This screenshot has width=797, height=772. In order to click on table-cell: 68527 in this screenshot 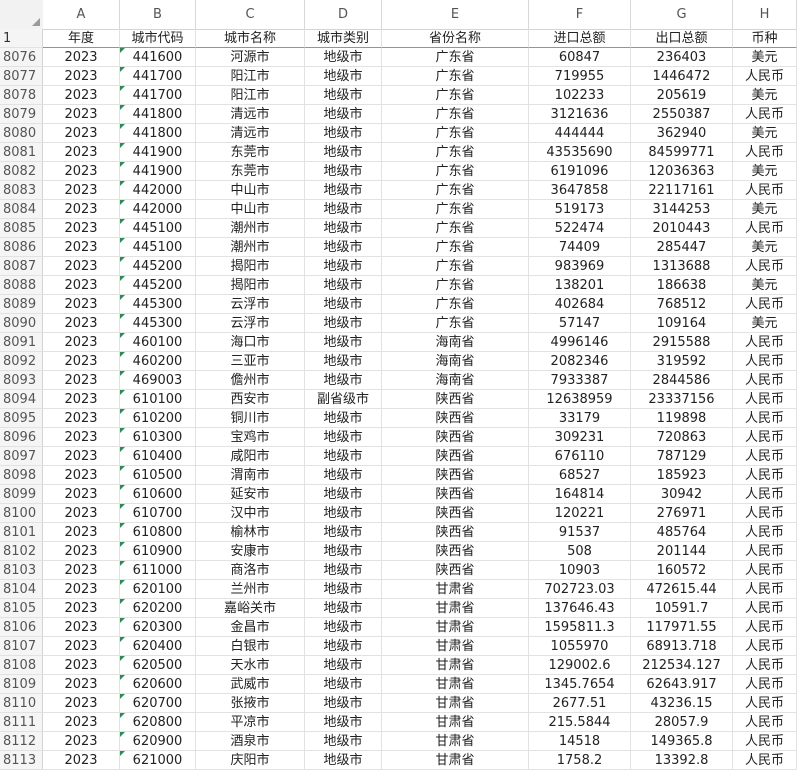, I will do `click(580, 475)`.